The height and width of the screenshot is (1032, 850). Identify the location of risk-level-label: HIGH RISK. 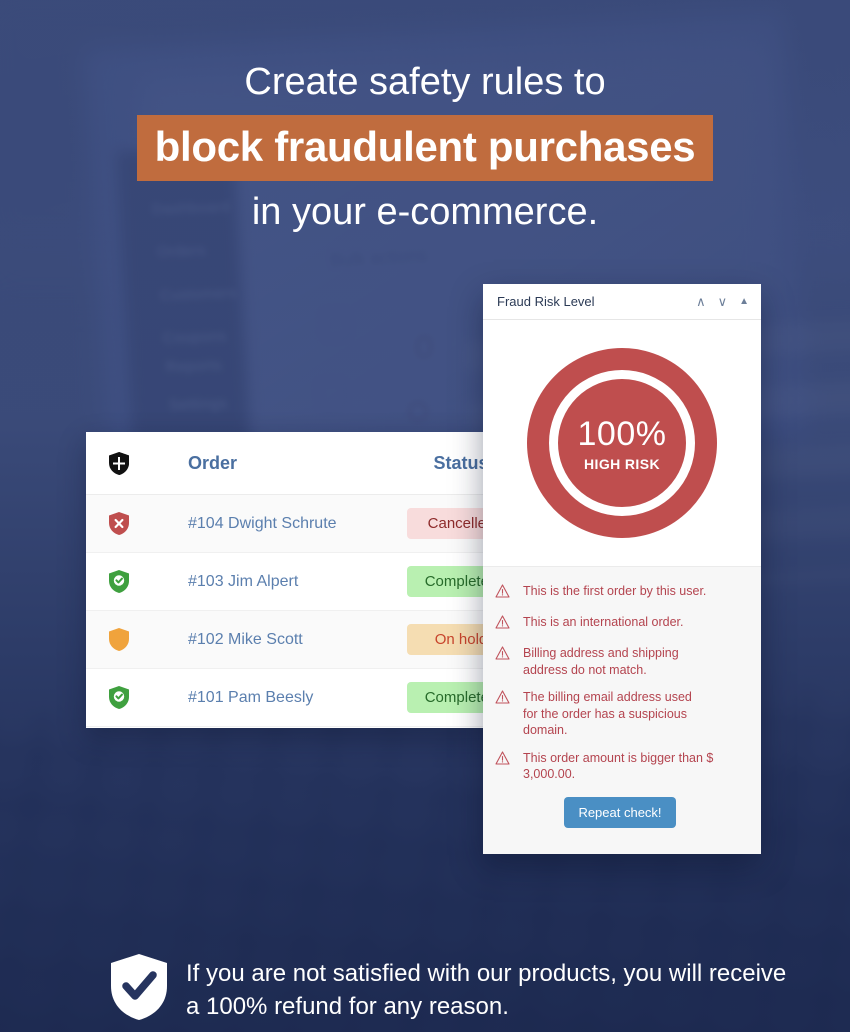
(622, 463).